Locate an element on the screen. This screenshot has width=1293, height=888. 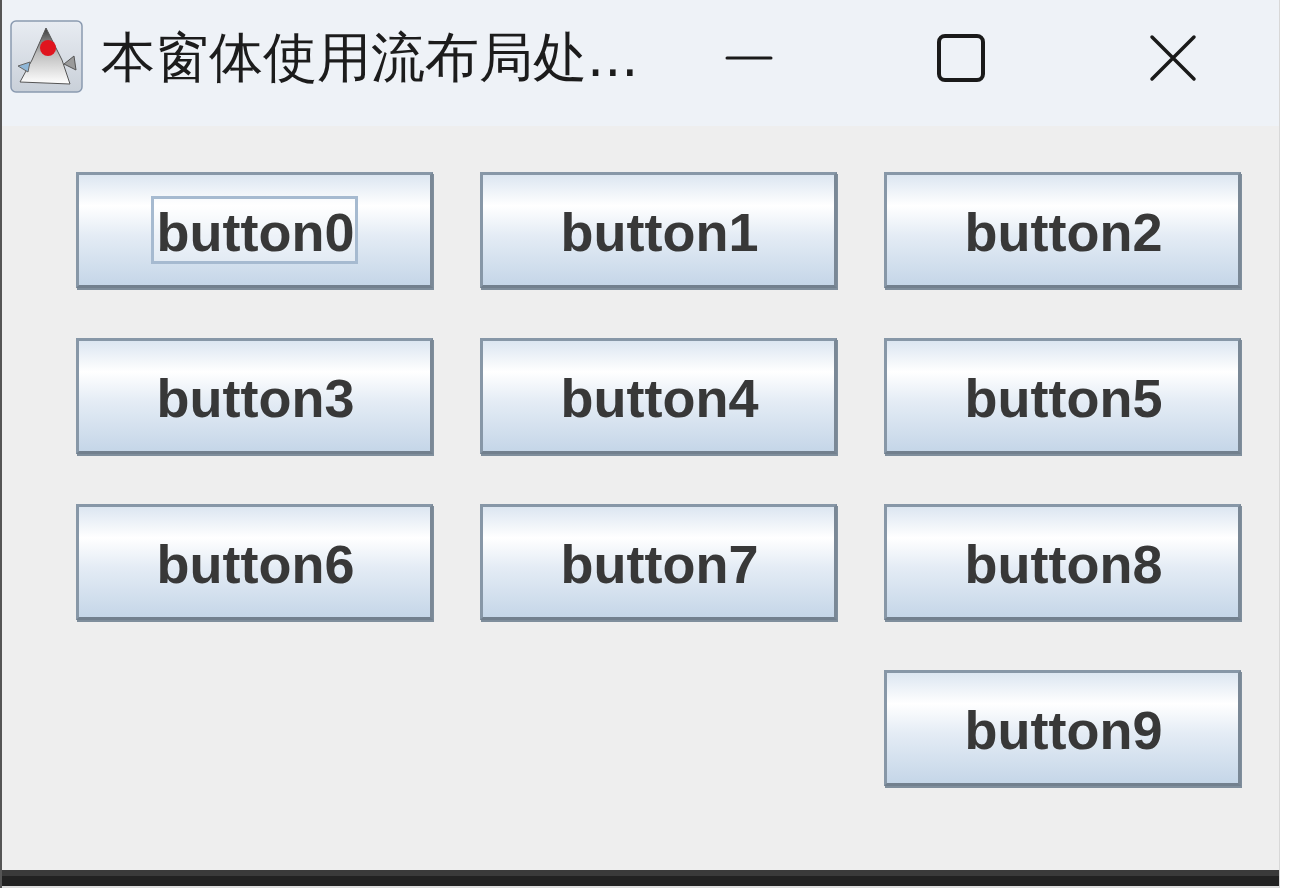
flow-button: button1 is located at coordinates (658, 230).